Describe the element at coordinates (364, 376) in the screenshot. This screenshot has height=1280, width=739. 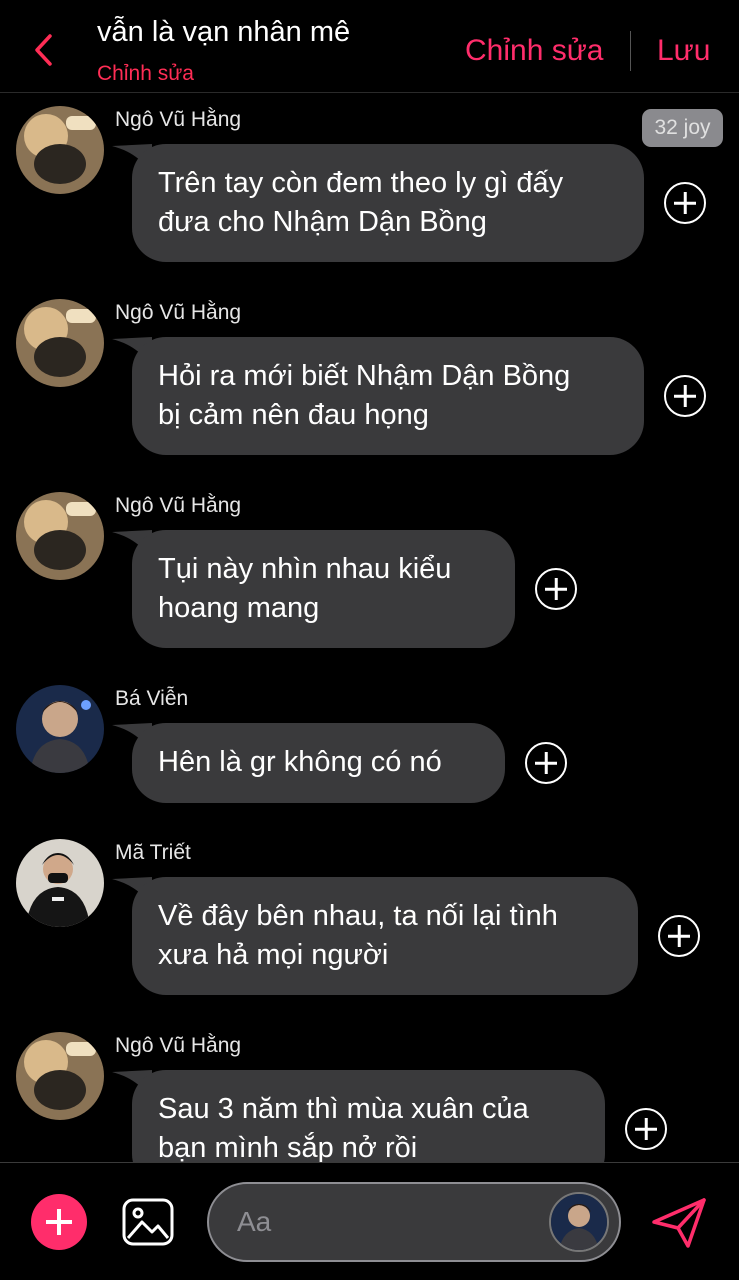
I see `message-line: Hỏi ra mới biết Nhậm Dận Bồng` at that location.